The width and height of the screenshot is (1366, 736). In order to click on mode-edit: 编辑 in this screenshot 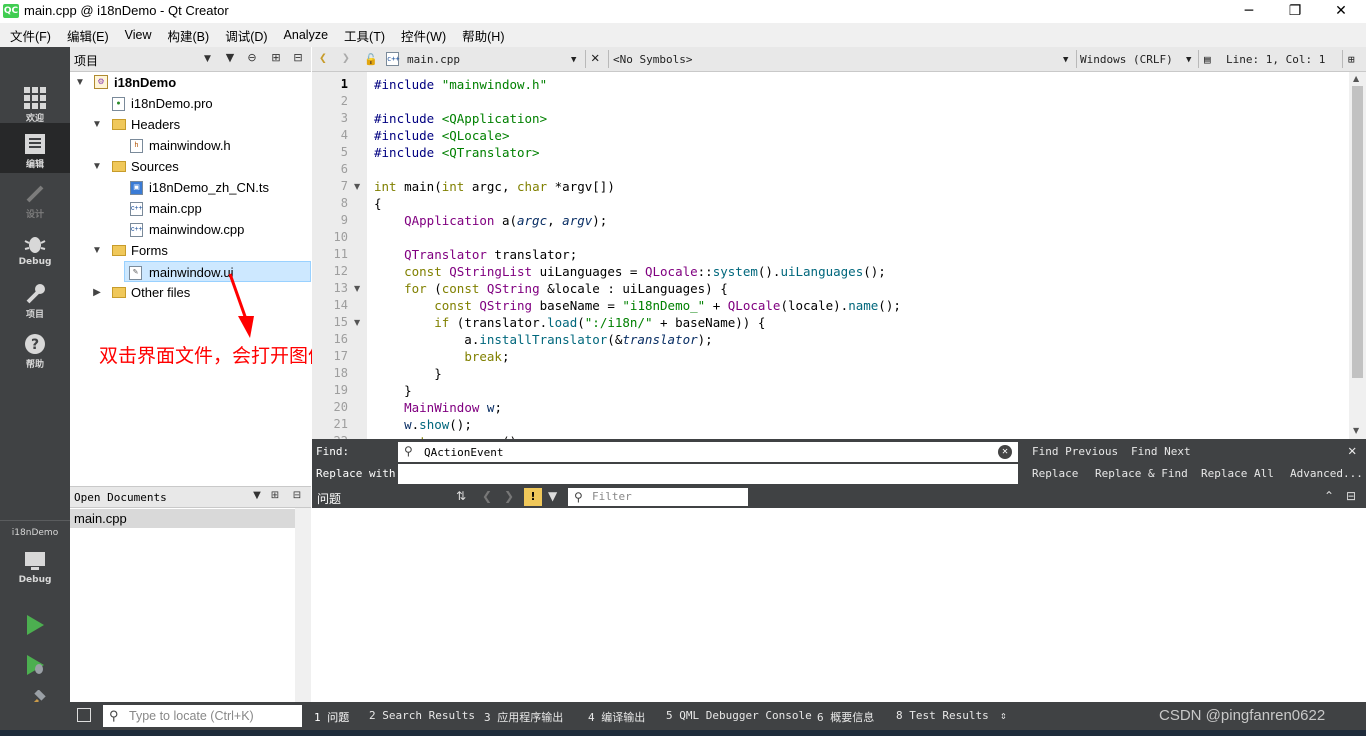, I will do `click(35, 148)`.